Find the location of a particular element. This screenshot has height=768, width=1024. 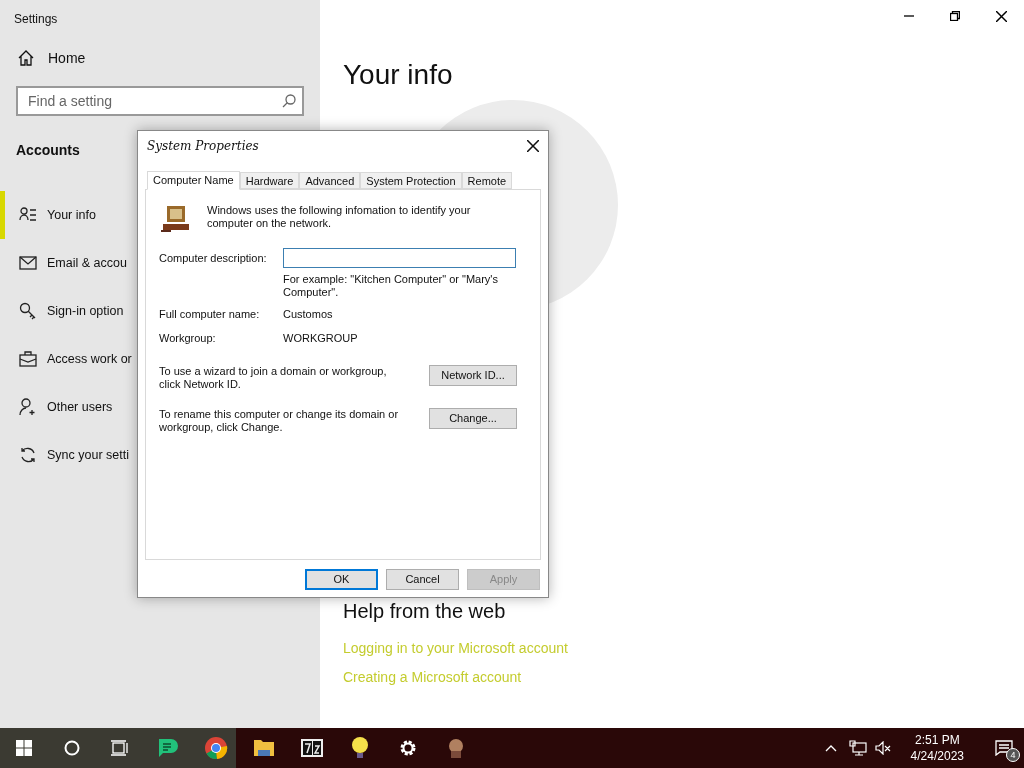

dialog-title: System Properties is located at coordinates (203, 146).